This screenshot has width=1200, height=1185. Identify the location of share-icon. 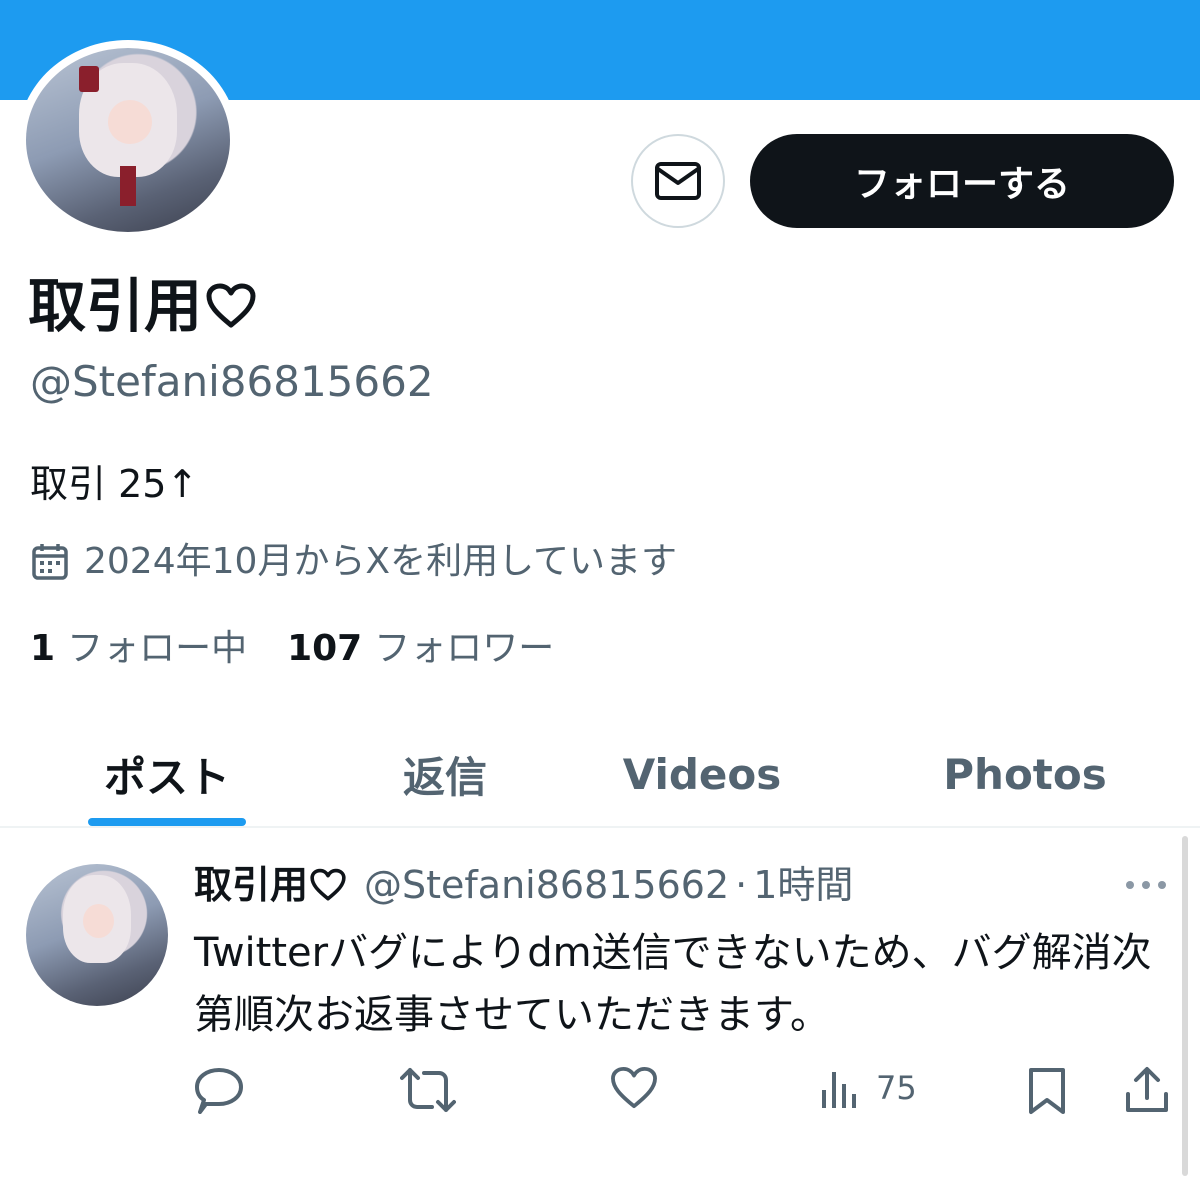
(1147, 1089).